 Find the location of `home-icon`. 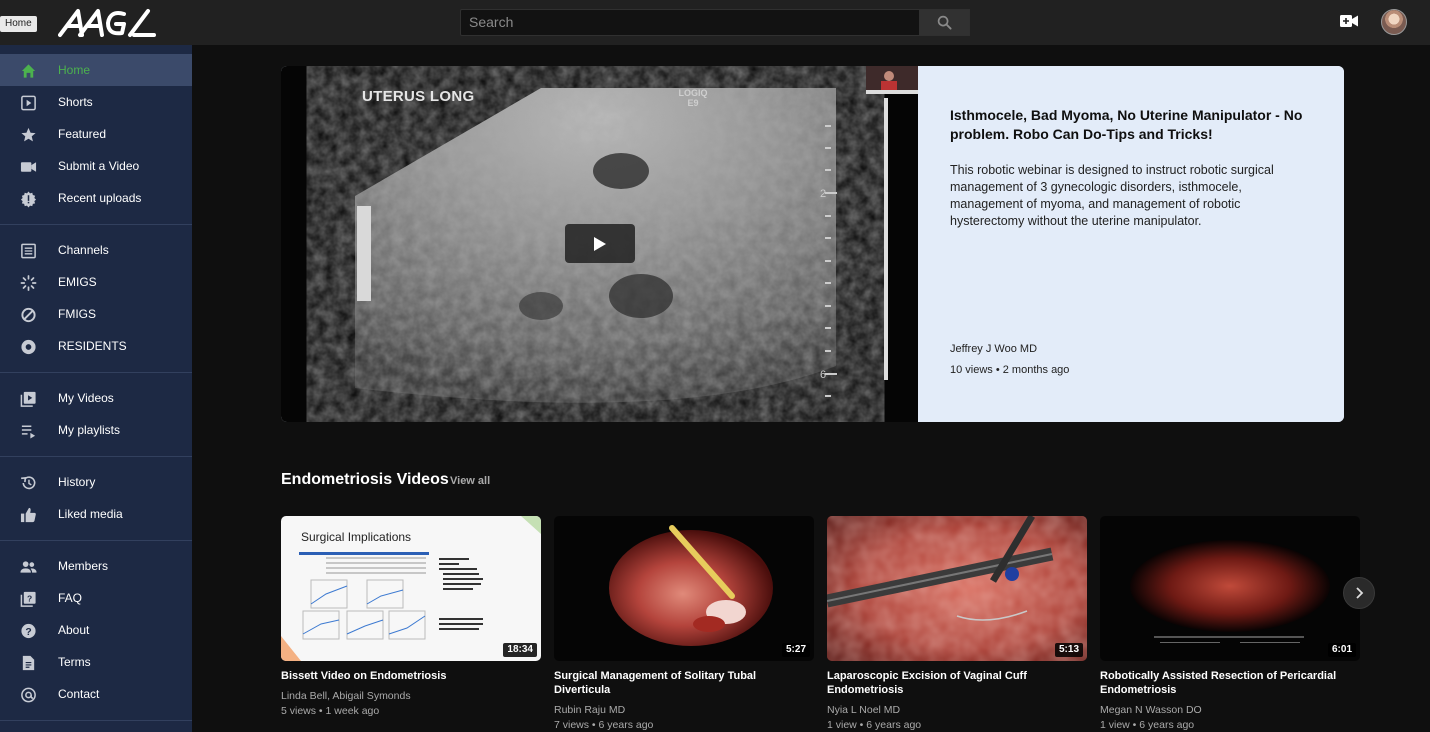

home-icon is located at coordinates (28, 70).